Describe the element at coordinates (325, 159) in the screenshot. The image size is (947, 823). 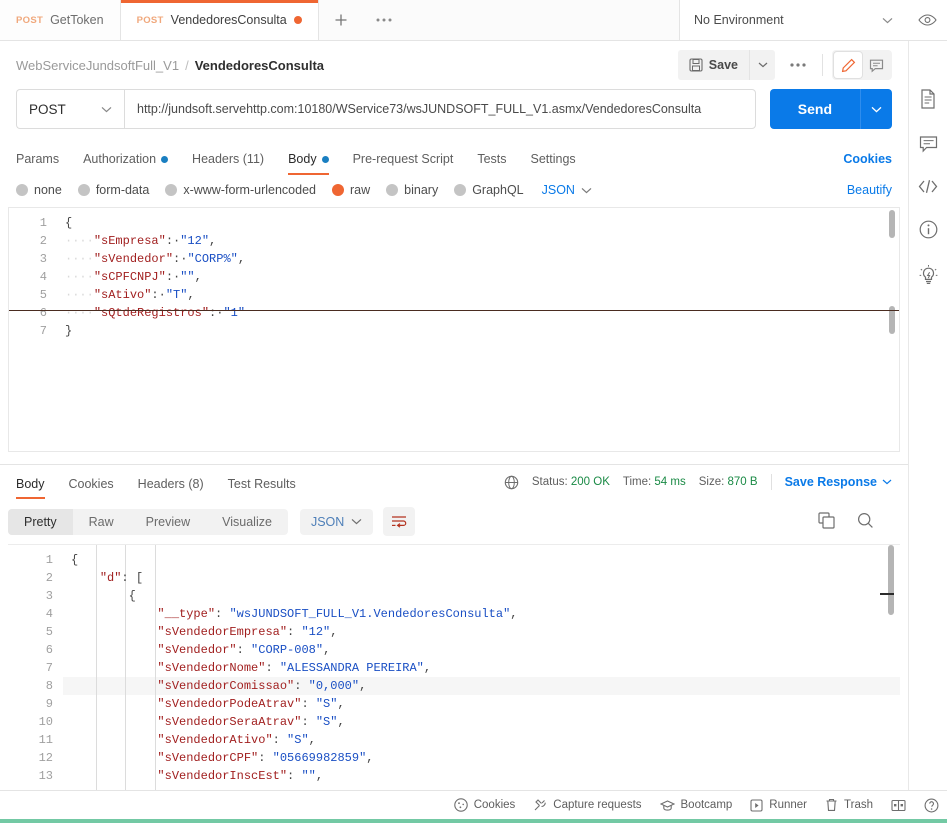
I see `configured-dot` at that location.